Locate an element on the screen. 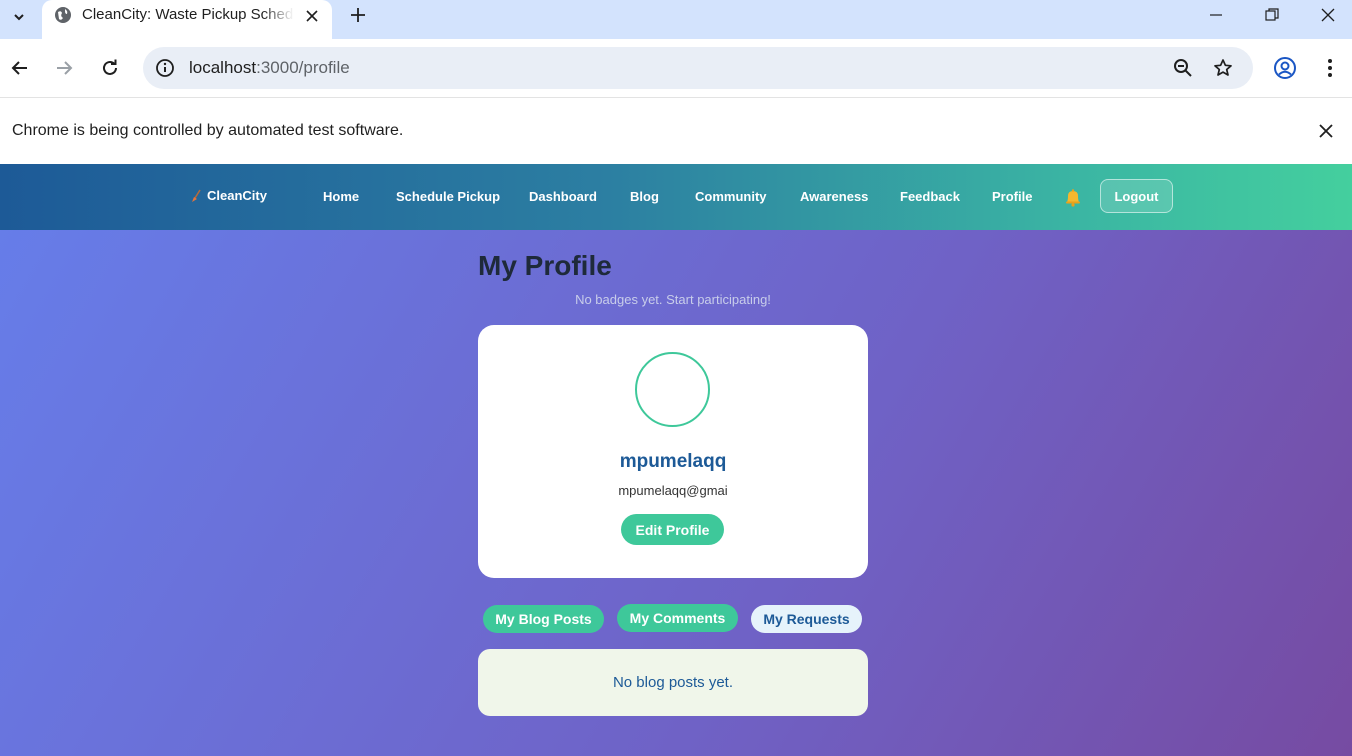 This screenshot has height=756, width=1352. nav-schedule-pickup: Schedule Pickup is located at coordinates (448, 196).